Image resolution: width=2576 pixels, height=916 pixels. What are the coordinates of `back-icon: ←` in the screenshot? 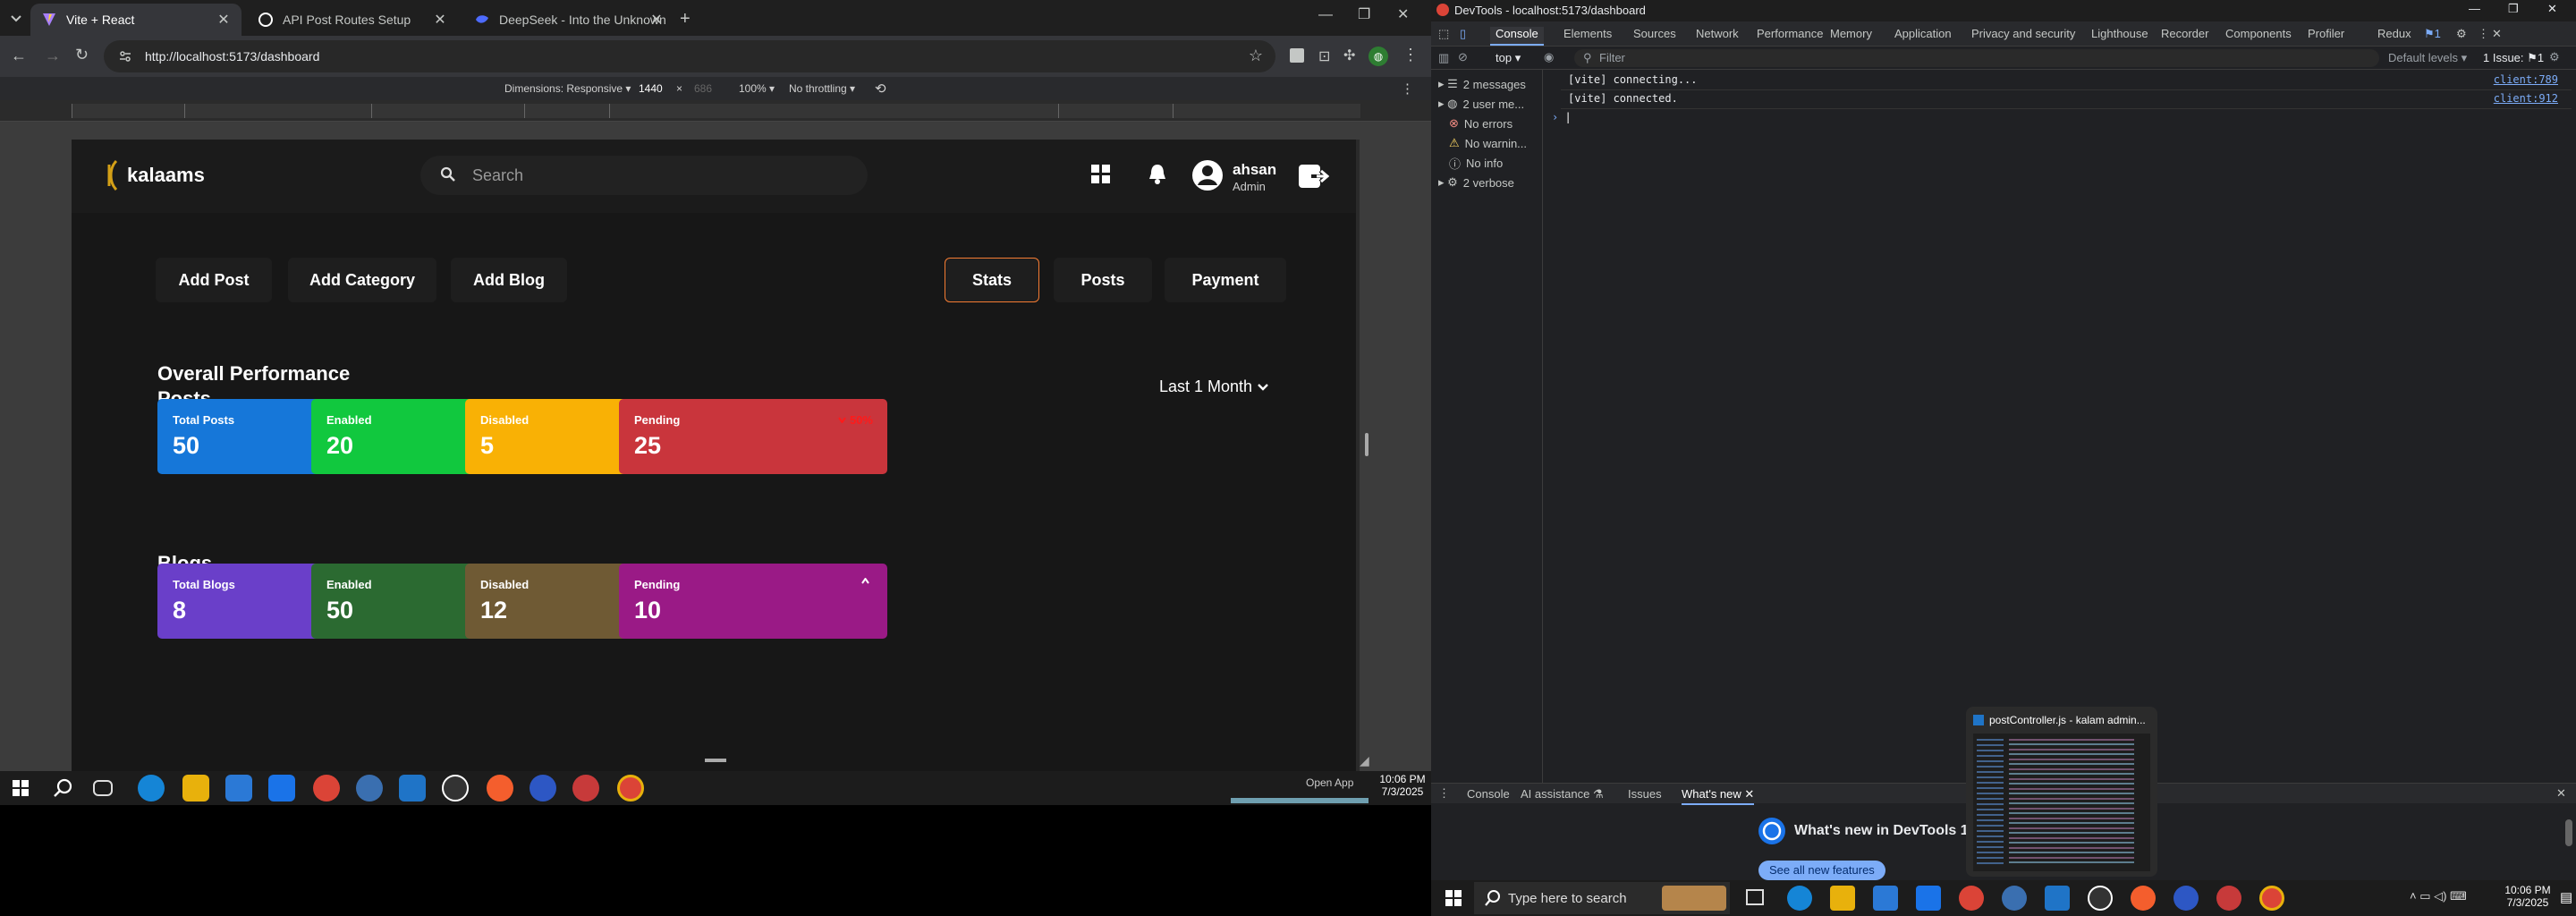 It's located at (19, 56).